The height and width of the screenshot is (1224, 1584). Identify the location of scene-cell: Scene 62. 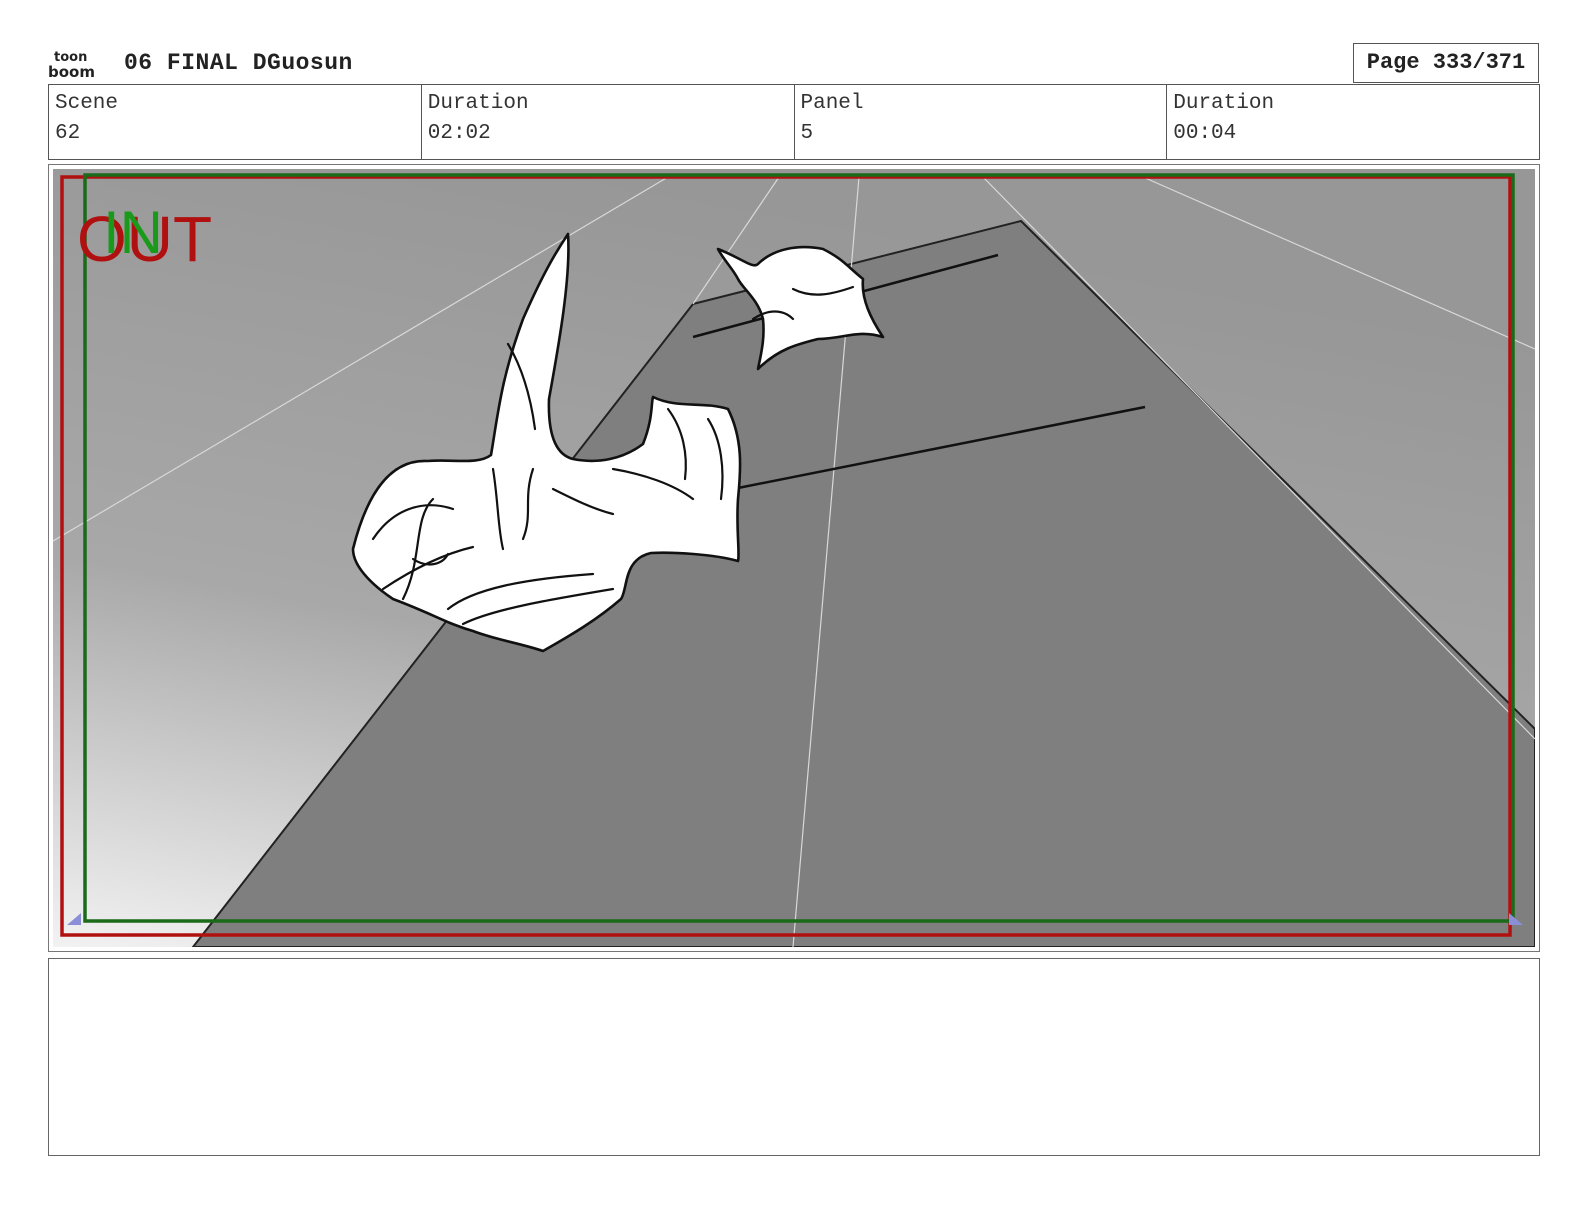
(235, 122).